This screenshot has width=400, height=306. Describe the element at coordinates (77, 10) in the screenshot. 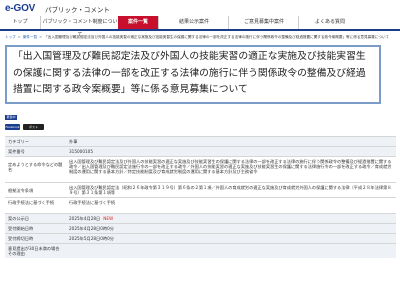

I see `site-name: パブリック・コメント` at that location.